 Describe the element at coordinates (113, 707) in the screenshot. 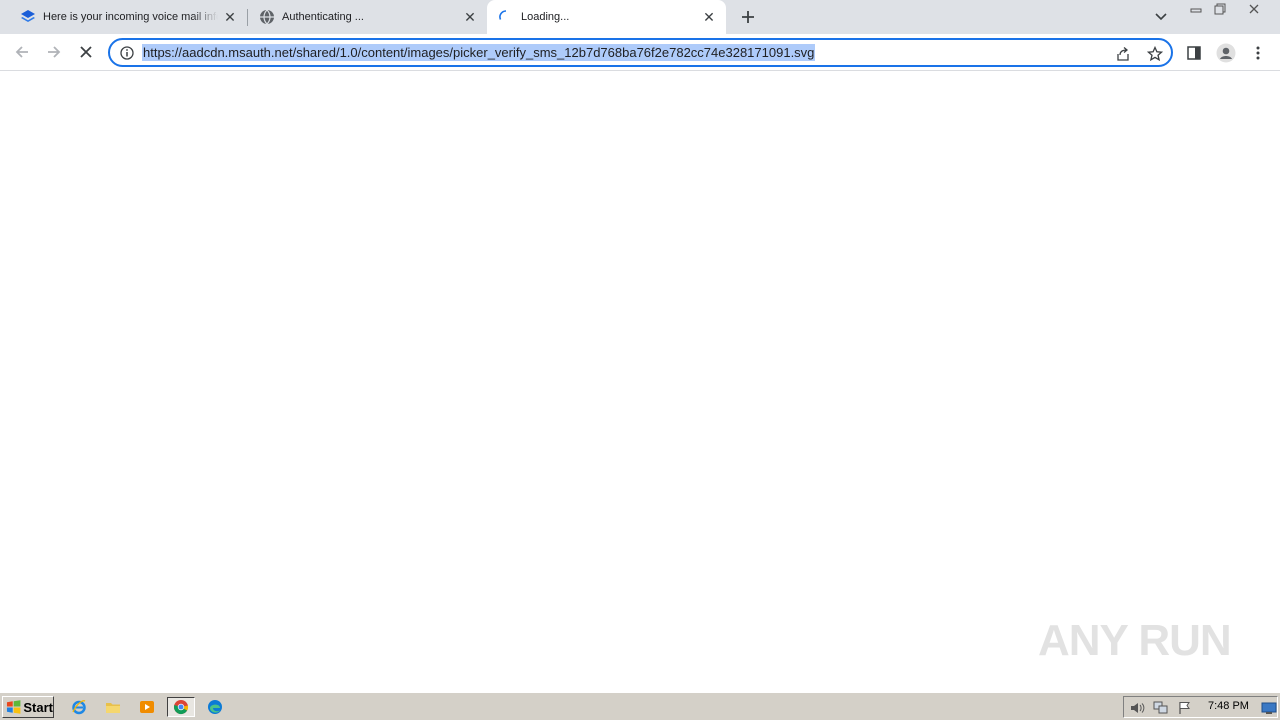

I see `file-explorer-icon` at that location.